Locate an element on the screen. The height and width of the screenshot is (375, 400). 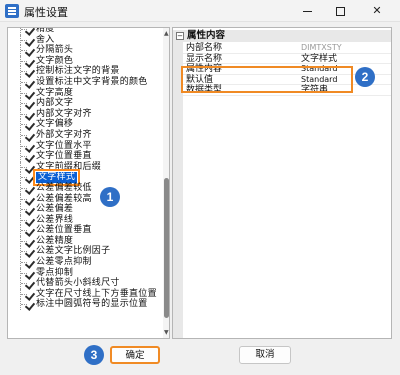
tree-item: 文字前缀和后缀 is located at coordinates (84, 167).